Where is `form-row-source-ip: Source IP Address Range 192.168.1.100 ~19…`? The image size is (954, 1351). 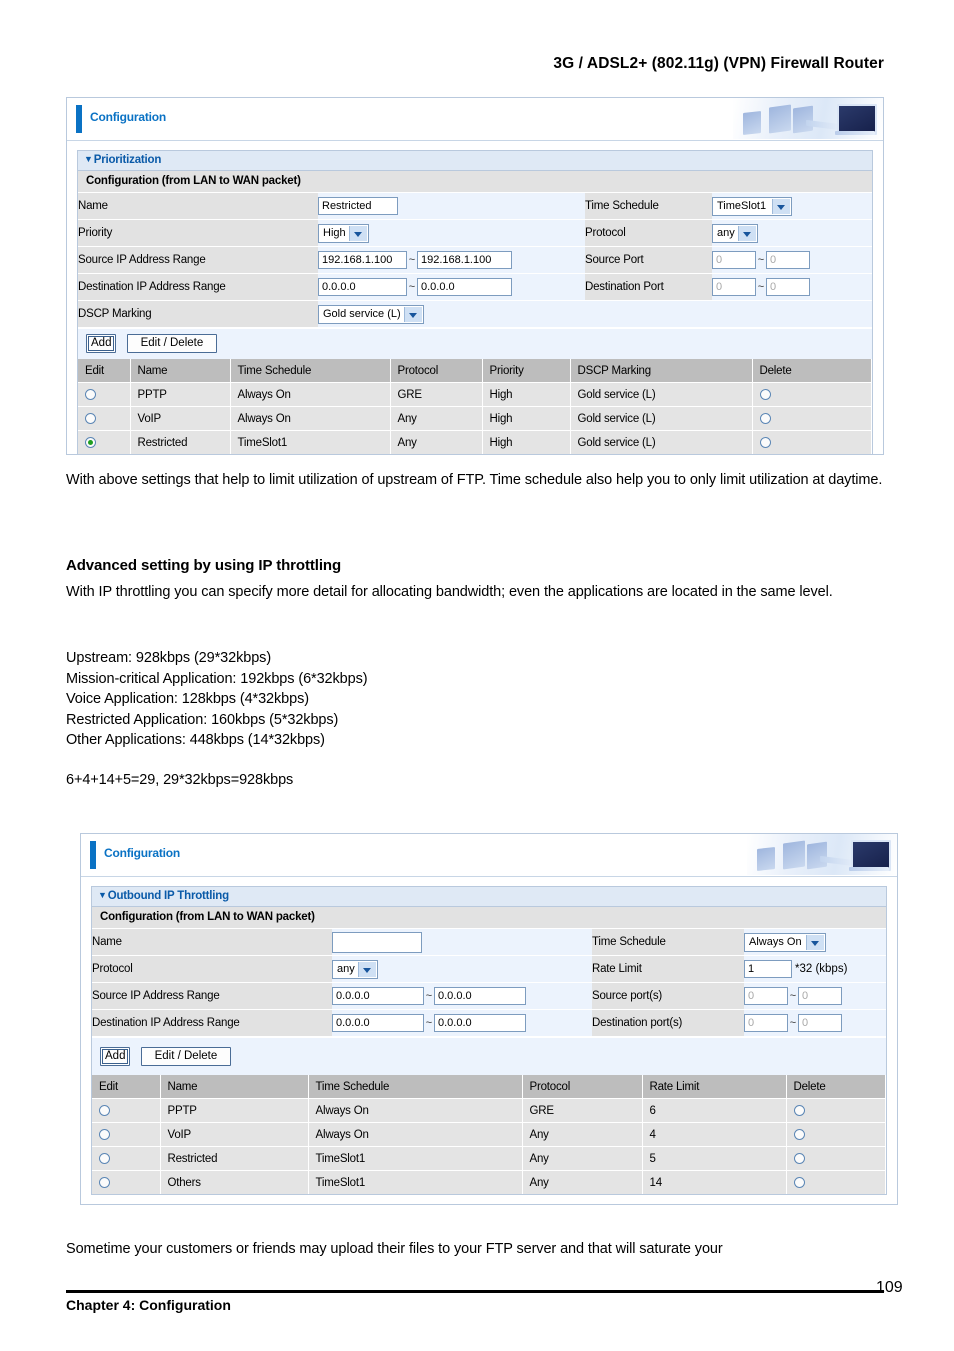
form-row-source-ip: Source IP Address Range 192.168.1.100 ~19… is located at coordinates (475, 260).